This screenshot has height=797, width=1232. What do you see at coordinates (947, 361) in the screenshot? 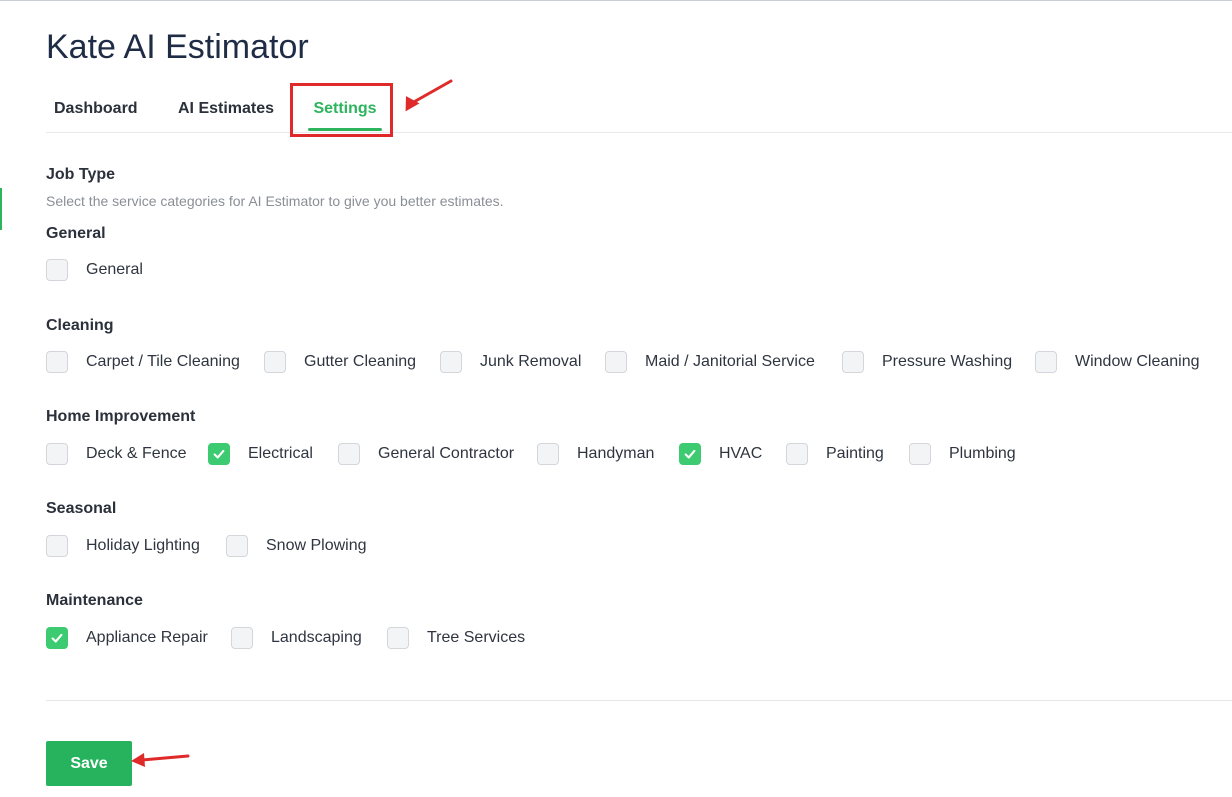
I see `option-label: Pressure Washing` at bounding box center [947, 361].